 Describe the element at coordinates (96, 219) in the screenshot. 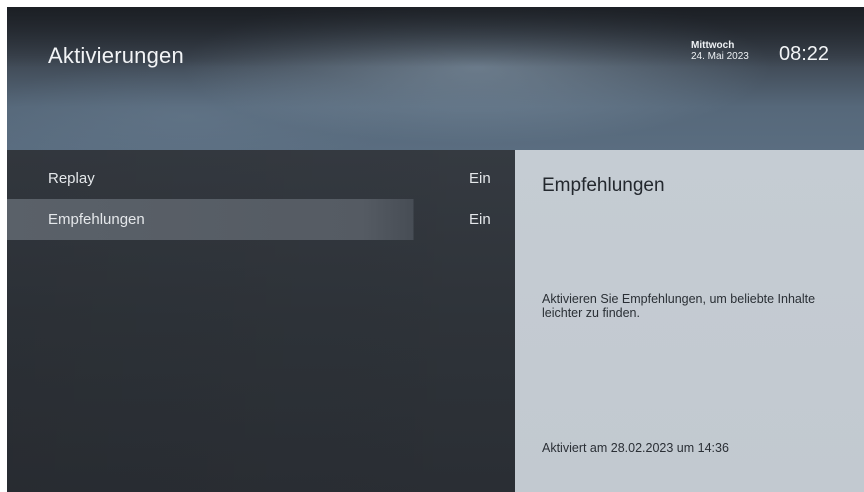

I see `menu-item-label: Empfehlungen` at that location.